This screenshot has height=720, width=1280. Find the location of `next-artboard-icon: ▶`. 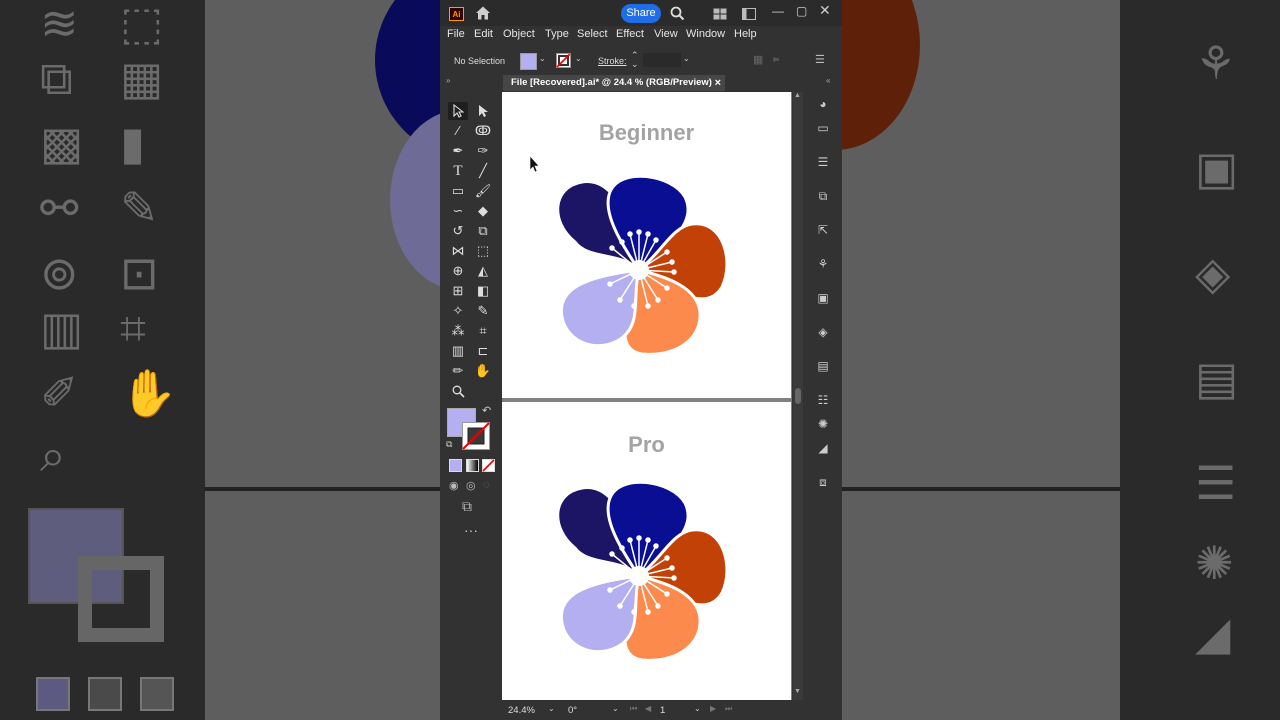

next-artboard-icon: ▶ is located at coordinates (713, 708).